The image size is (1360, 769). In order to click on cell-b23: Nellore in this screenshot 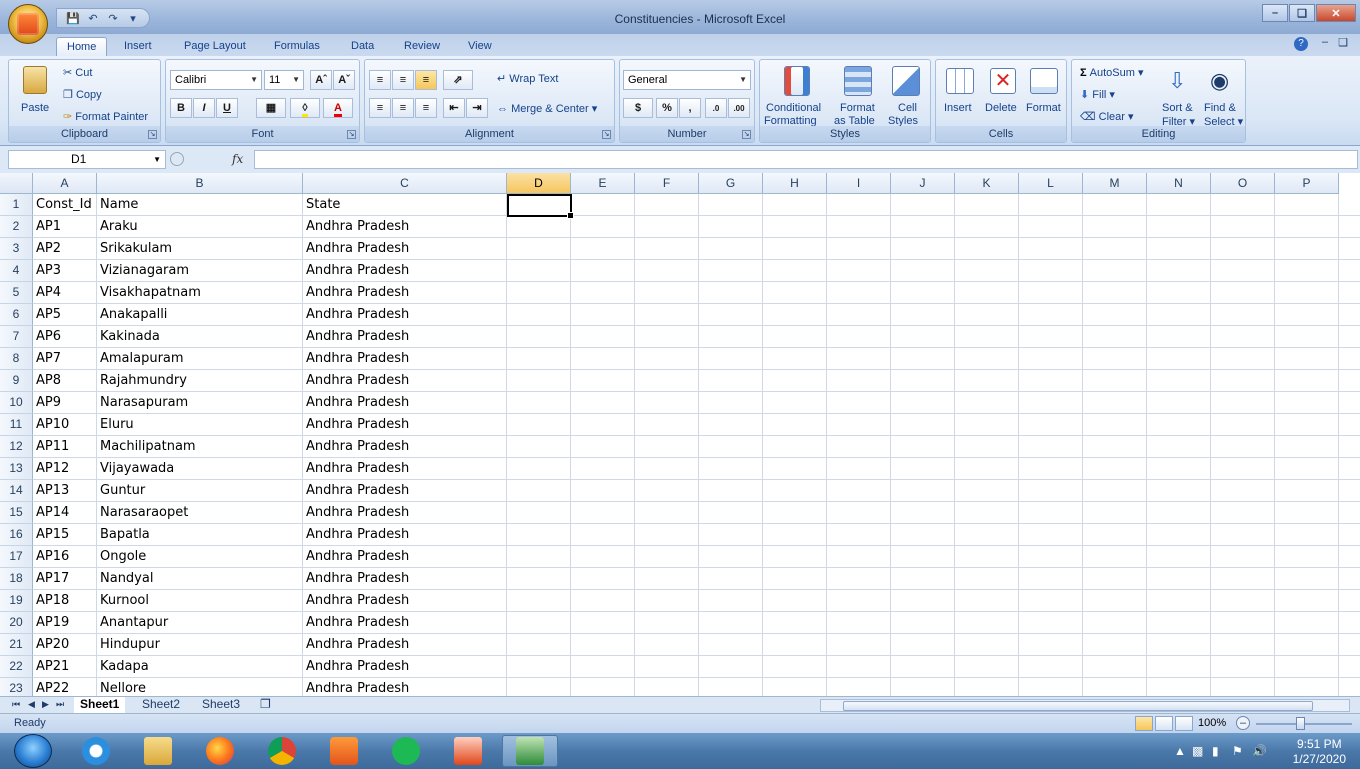, I will do `click(199, 687)`.